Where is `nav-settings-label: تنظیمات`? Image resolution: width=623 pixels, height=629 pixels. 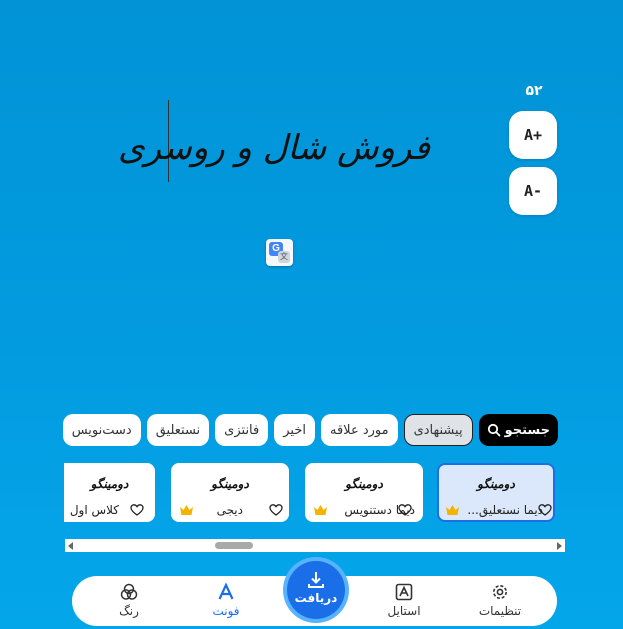 nav-settings-label: تنظیمات is located at coordinates (500, 611).